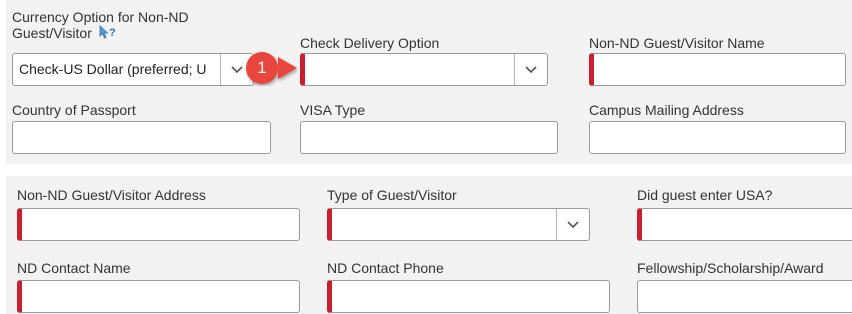  I want to click on guest-address-input, so click(158, 224).